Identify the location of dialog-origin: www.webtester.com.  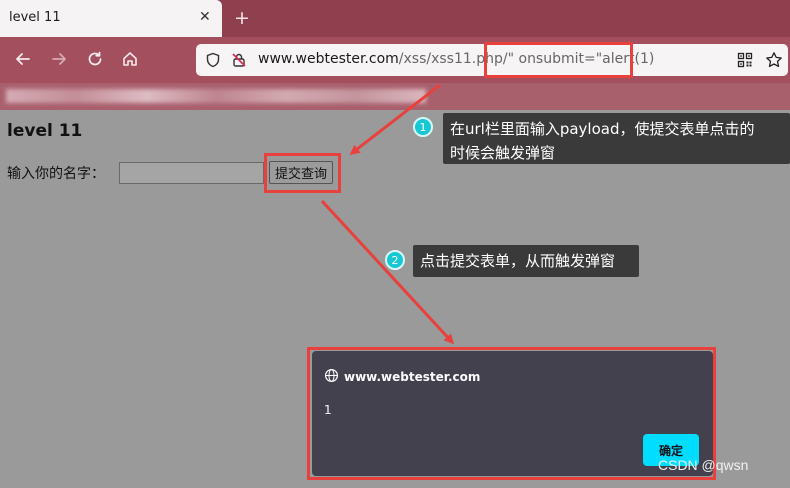
(402, 377).